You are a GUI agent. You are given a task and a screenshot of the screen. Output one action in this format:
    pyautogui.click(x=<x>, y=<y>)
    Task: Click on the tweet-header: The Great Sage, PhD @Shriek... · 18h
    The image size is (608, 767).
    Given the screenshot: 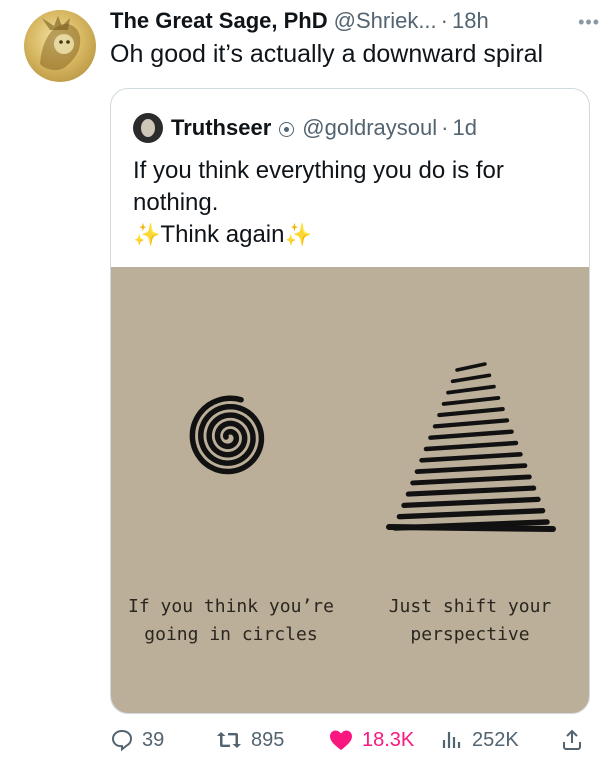 What is the action you would take?
    pyautogui.click(x=354, y=21)
    